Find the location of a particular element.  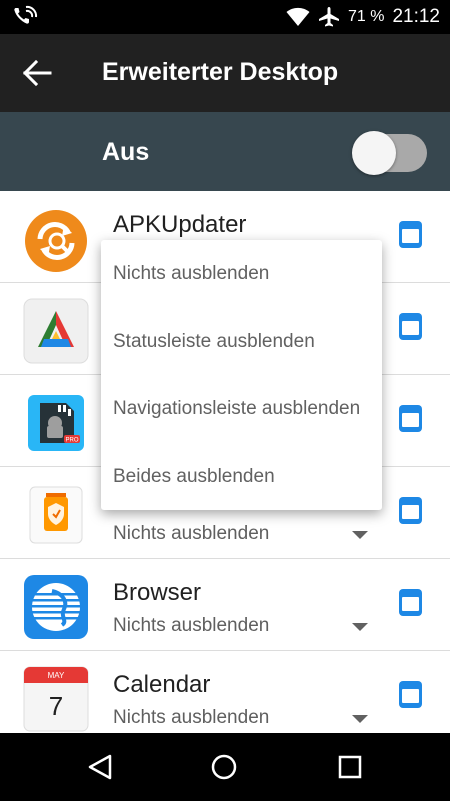

master-switch-thumb is located at coordinates (374, 153).